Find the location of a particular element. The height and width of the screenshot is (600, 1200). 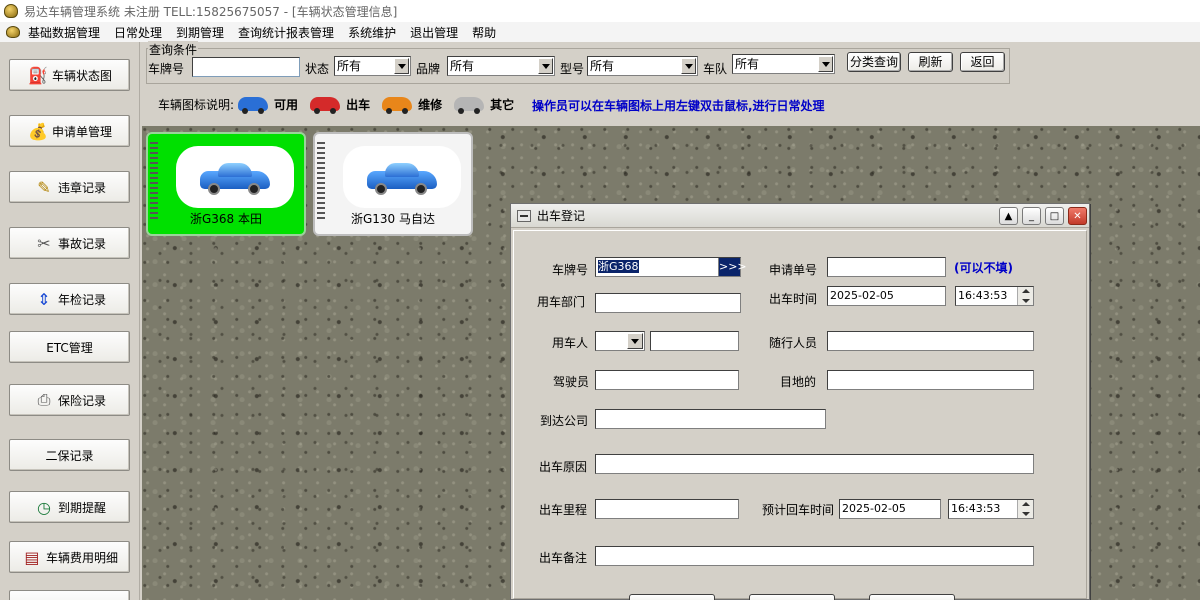

category-search-button: 分类查询 is located at coordinates (874, 62).